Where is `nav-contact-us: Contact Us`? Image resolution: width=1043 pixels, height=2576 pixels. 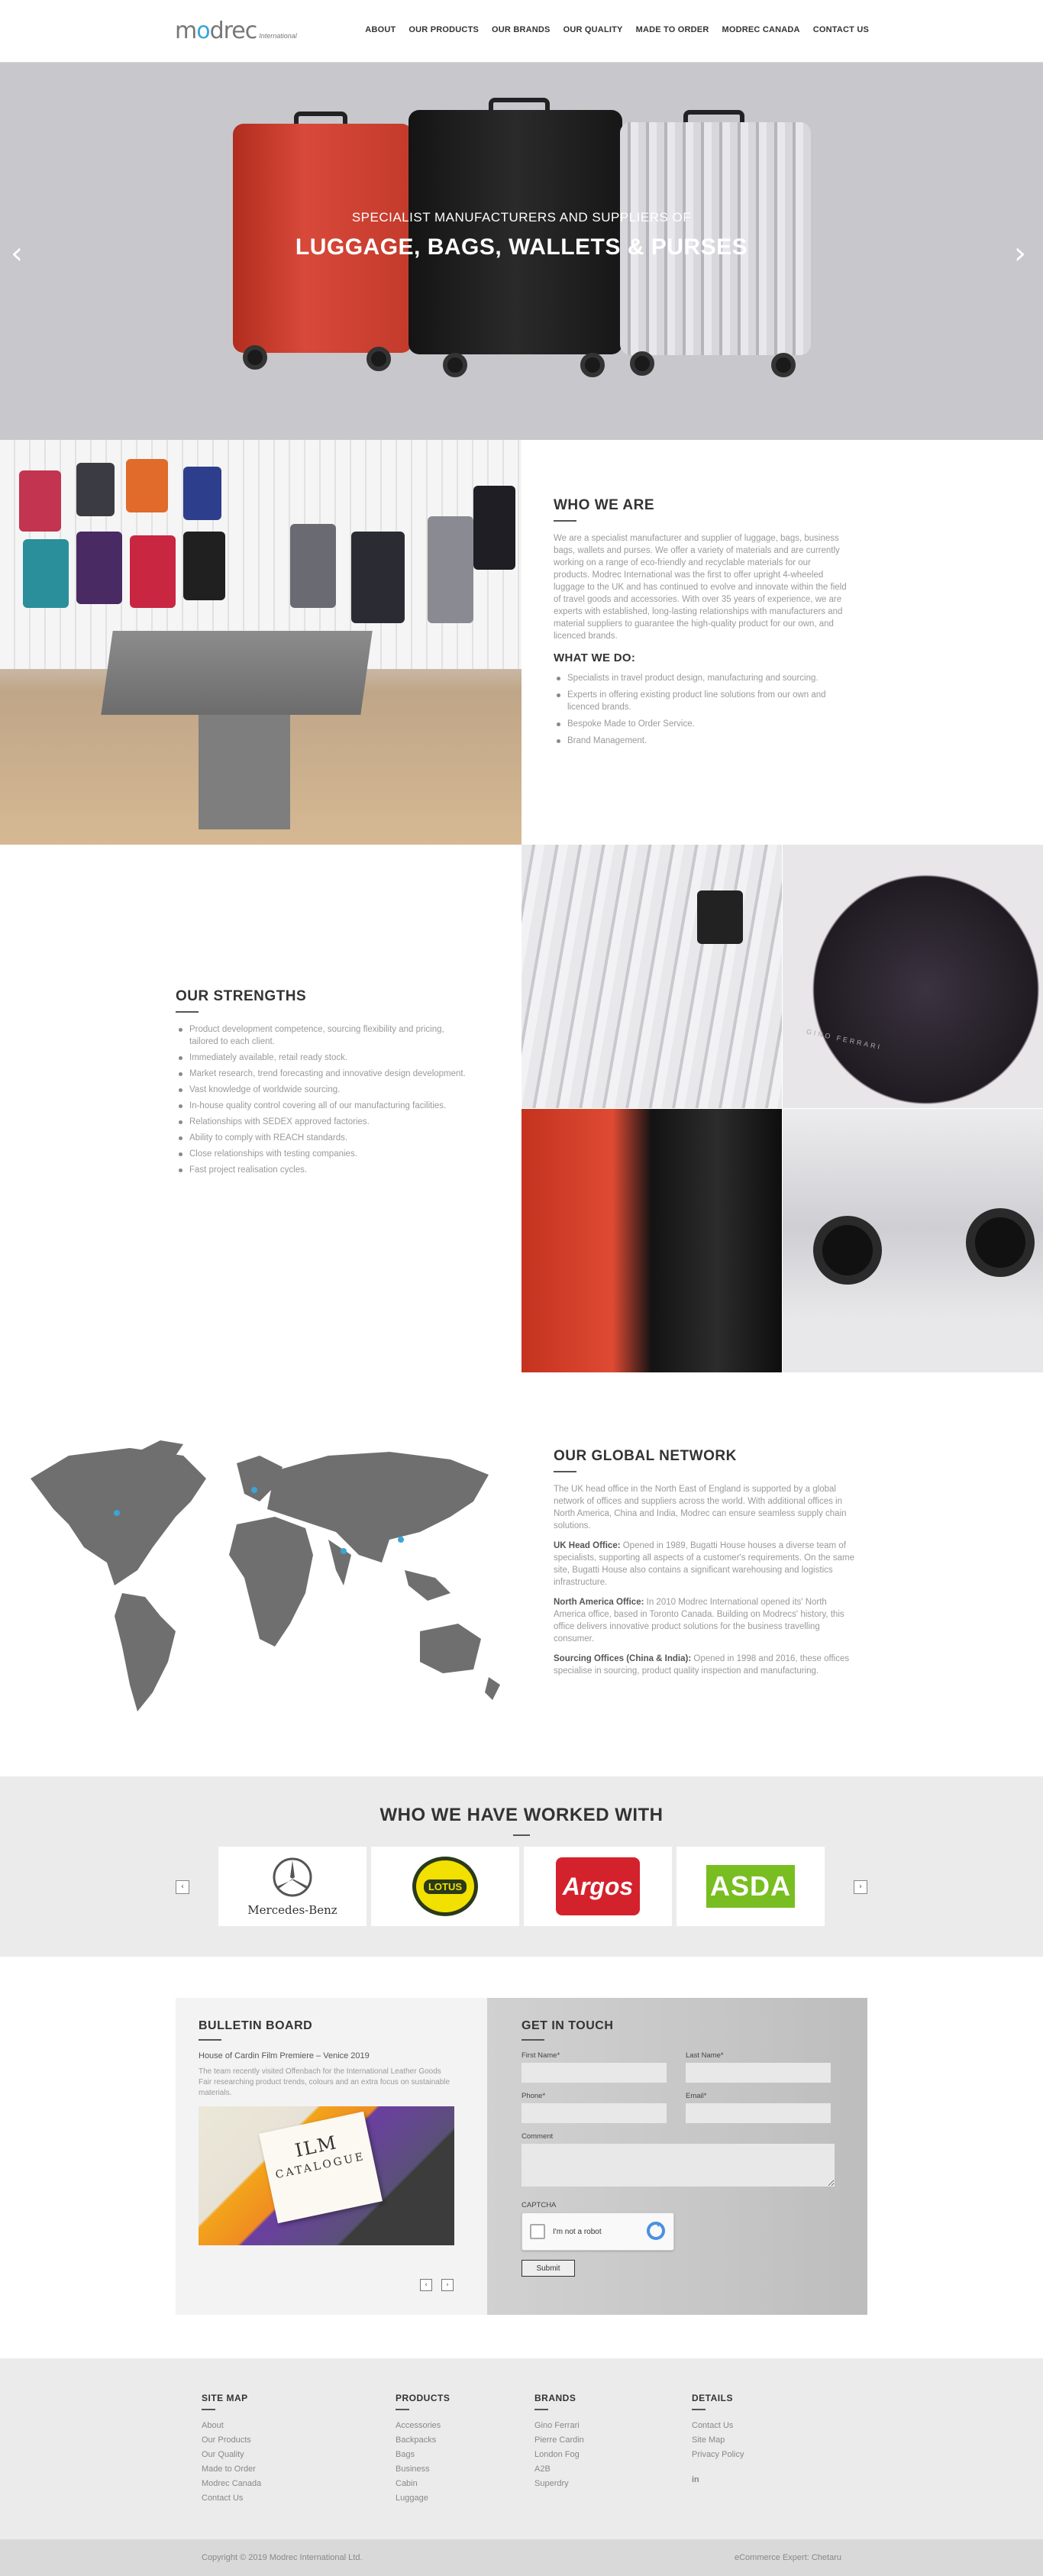 nav-contact-us: Contact Us is located at coordinates (841, 29).